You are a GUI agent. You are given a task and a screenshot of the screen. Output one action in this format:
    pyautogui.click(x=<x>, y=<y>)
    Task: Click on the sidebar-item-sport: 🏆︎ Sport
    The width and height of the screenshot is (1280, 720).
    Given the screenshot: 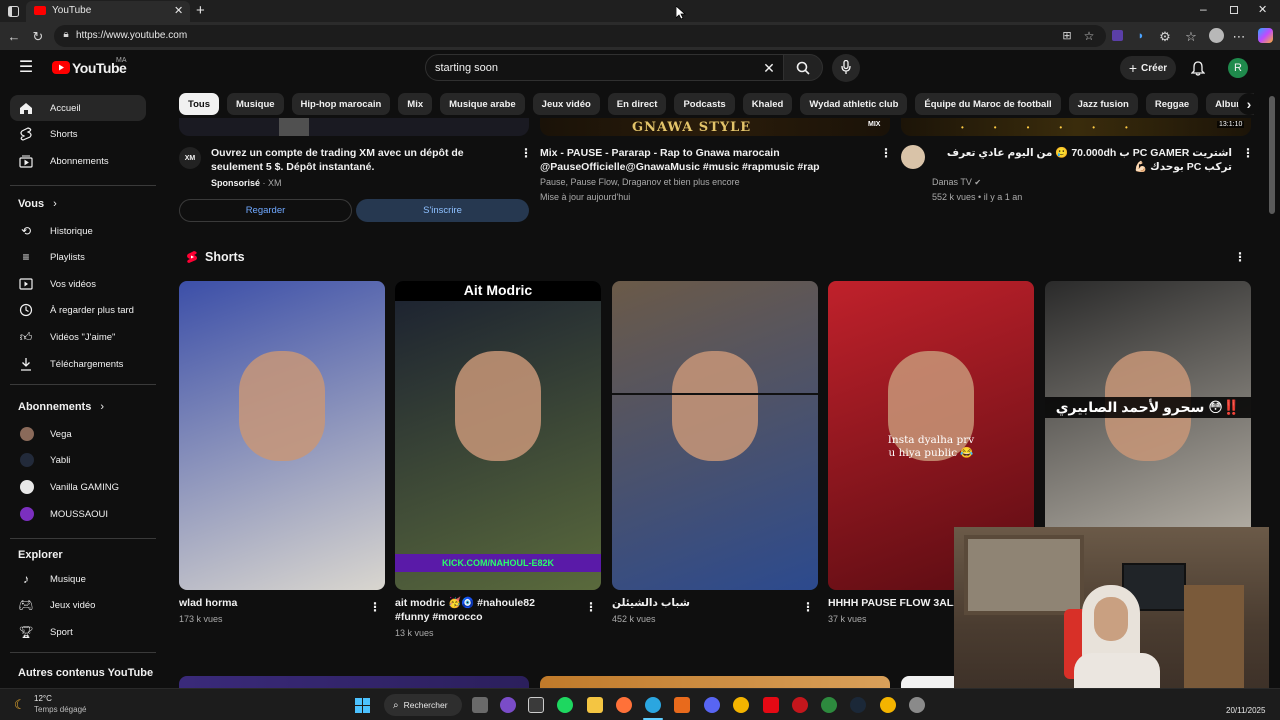 What is the action you would take?
    pyautogui.click(x=78, y=632)
    